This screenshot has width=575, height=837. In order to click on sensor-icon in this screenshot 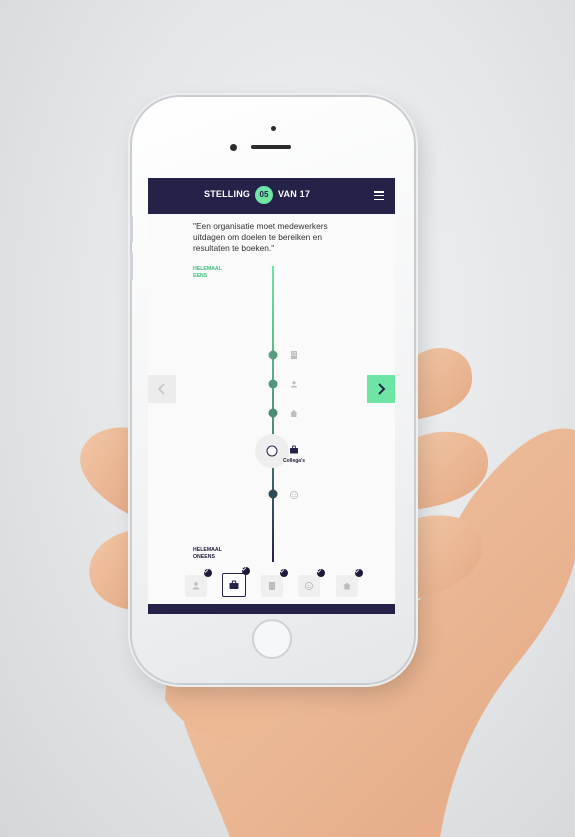, I will do `click(233, 147)`.